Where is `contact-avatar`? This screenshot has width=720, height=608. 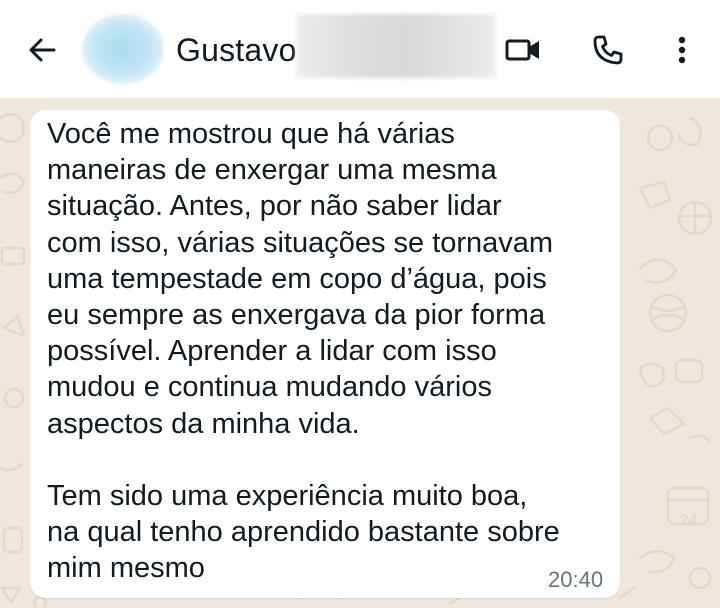
contact-avatar is located at coordinates (123, 49).